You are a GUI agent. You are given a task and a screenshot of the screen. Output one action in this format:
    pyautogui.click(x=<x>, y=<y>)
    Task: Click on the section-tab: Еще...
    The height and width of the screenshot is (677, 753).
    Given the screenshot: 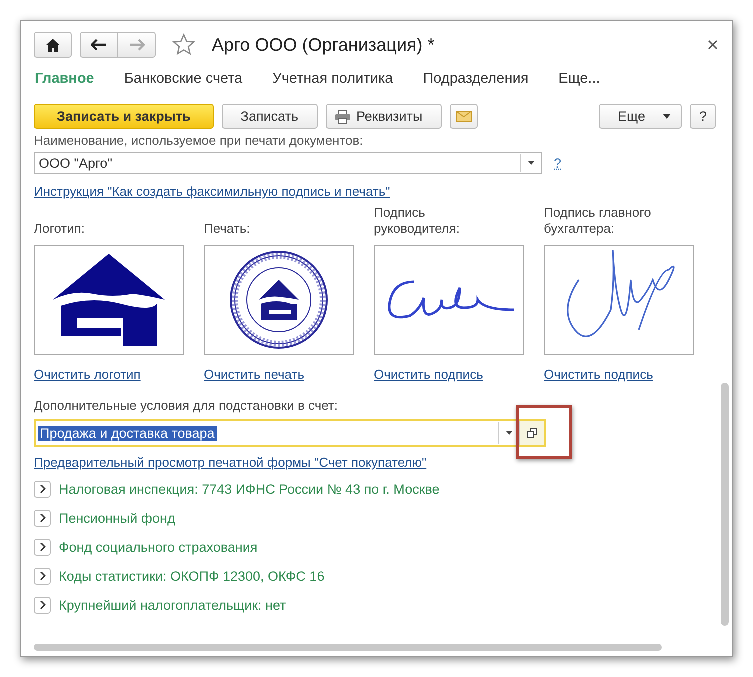 What is the action you would take?
    pyautogui.click(x=579, y=81)
    